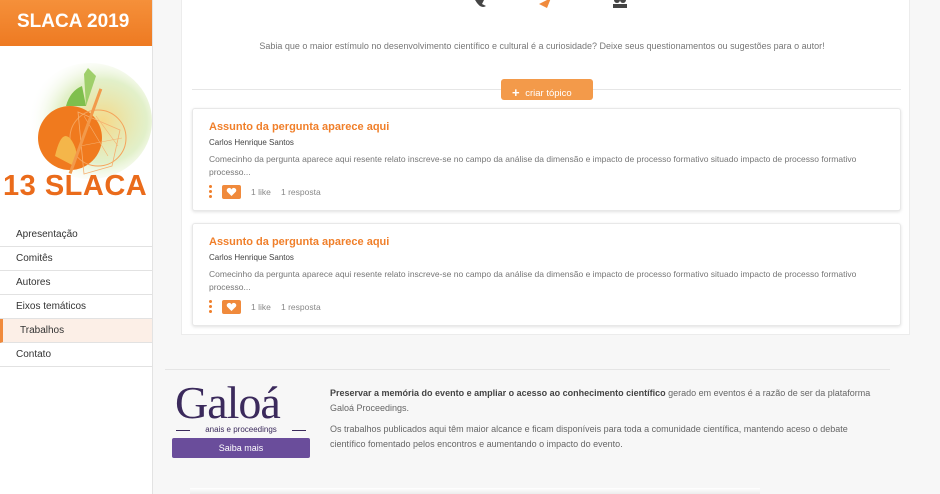  Describe the element at coordinates (475, 491) in the screenshot. I see `next-section-edge` at that location.